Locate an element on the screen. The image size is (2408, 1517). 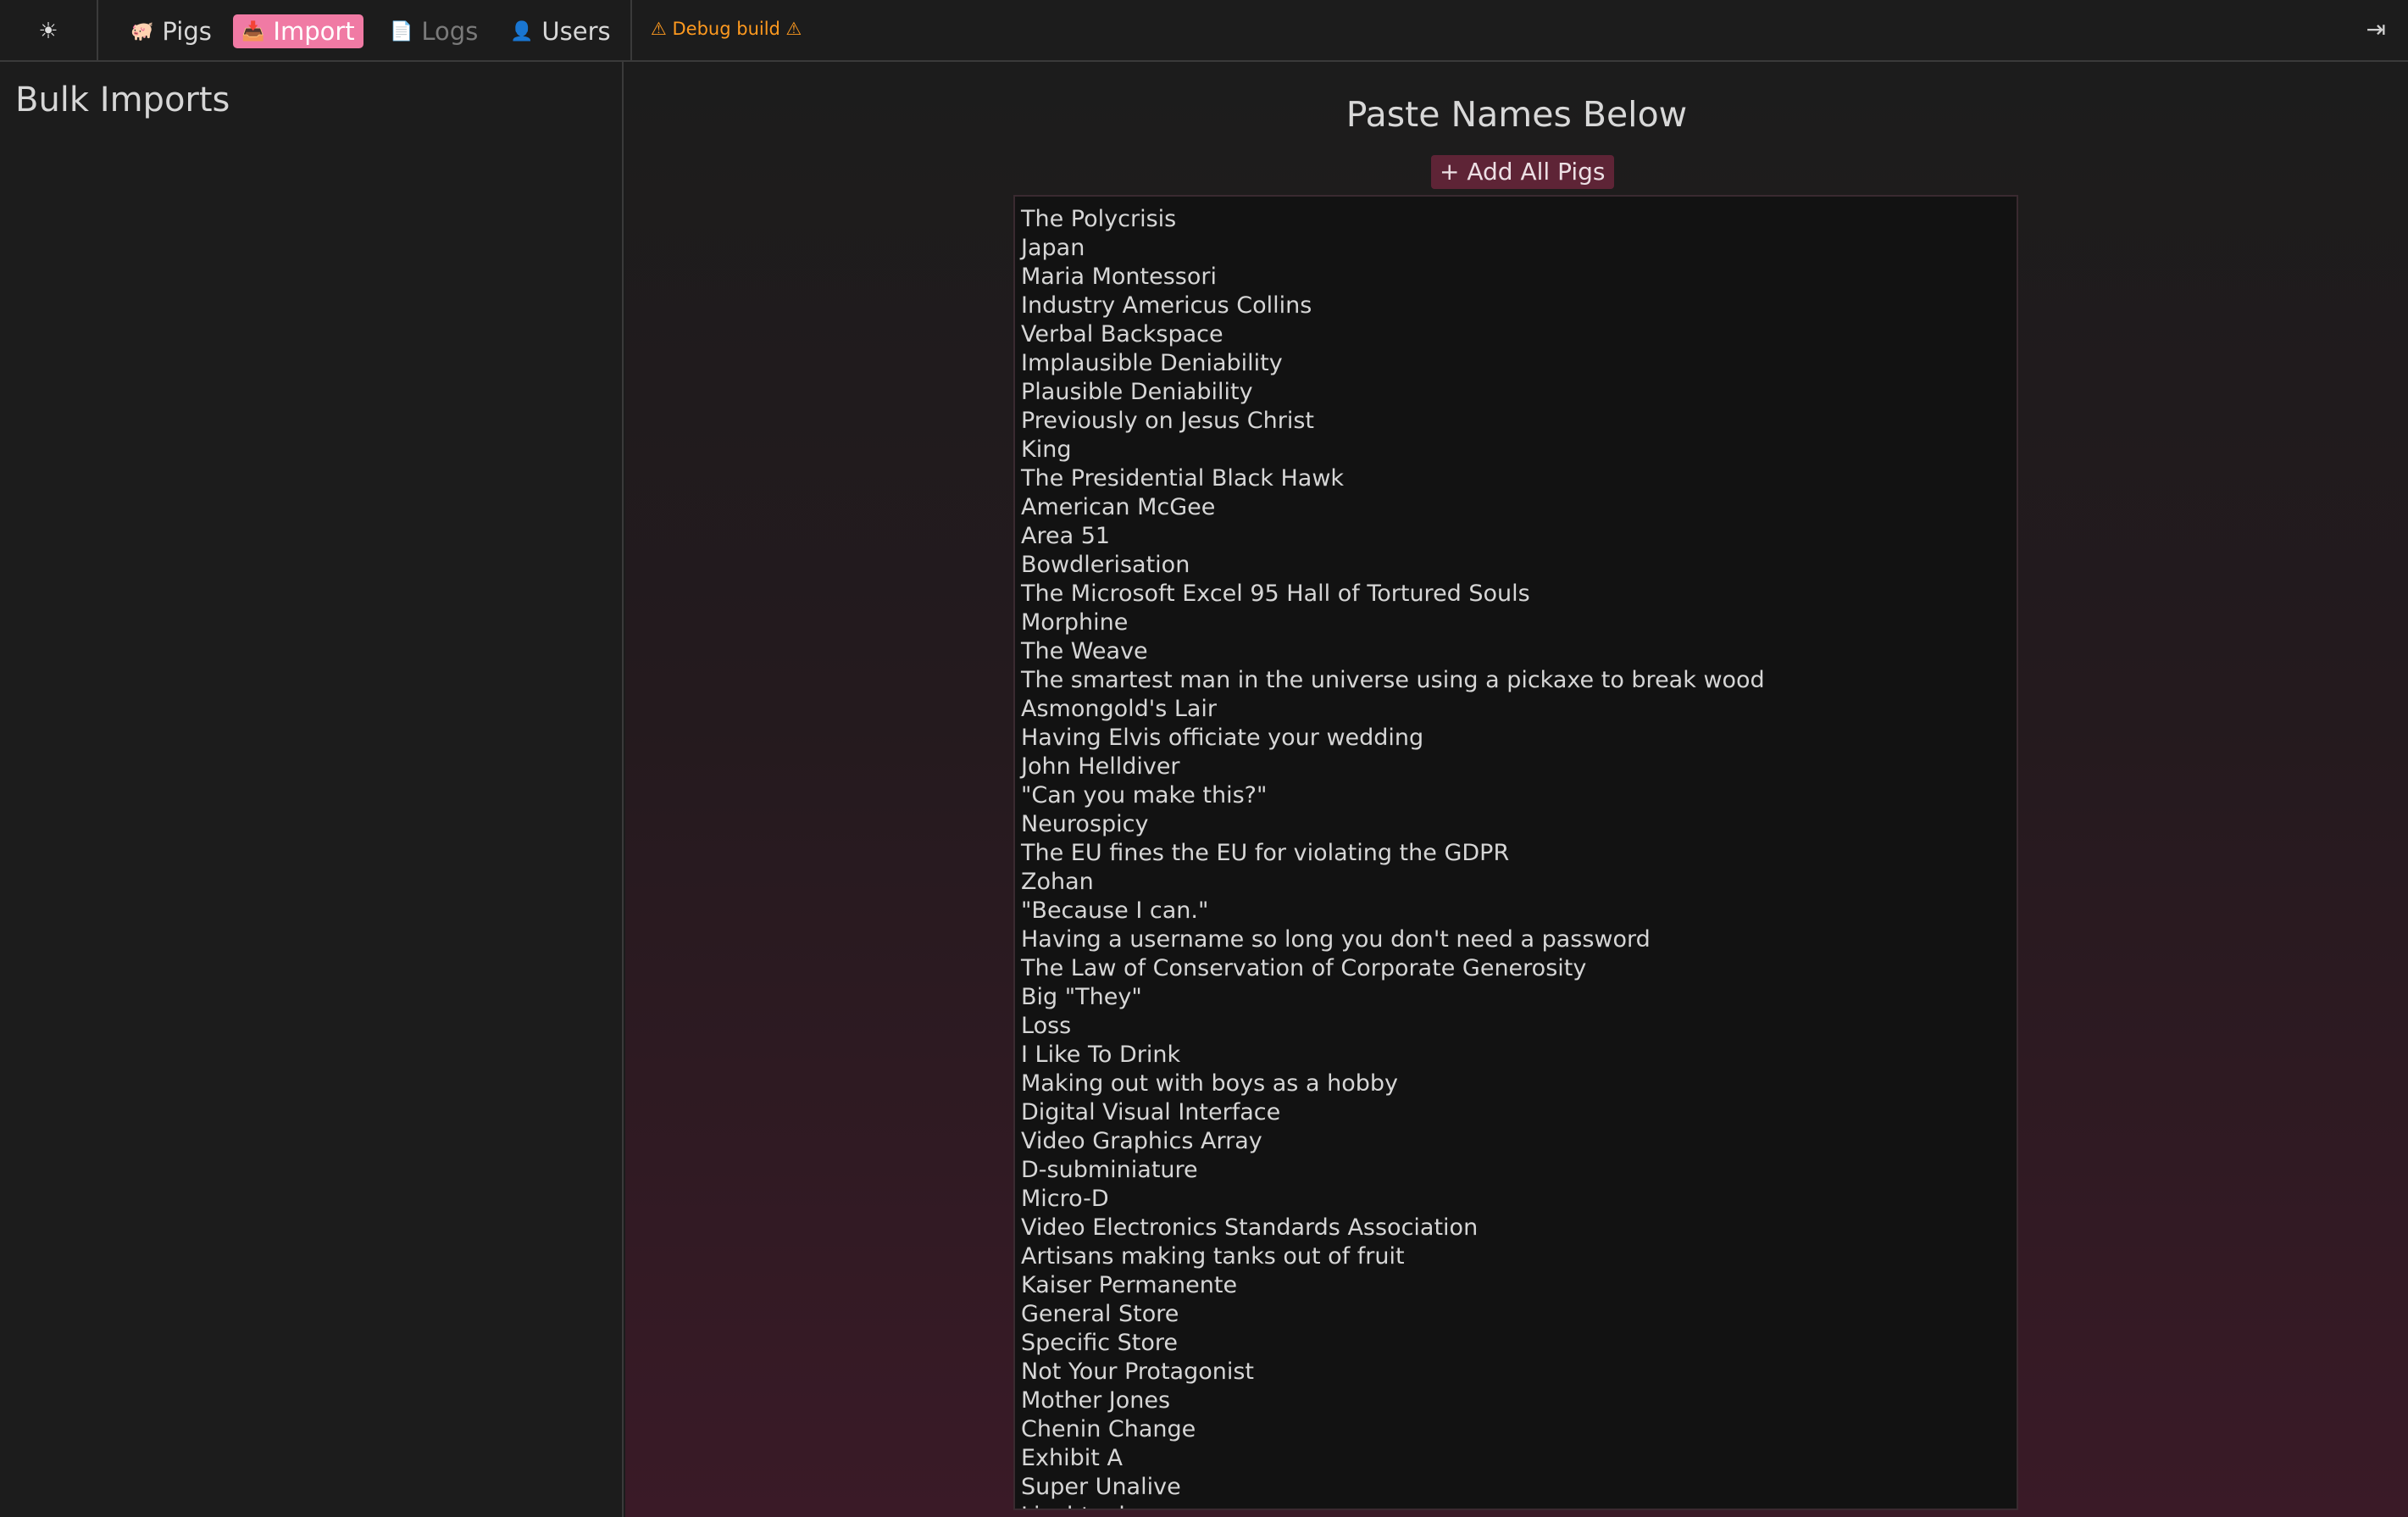
nav-divider is located at coordinates (631, 31).